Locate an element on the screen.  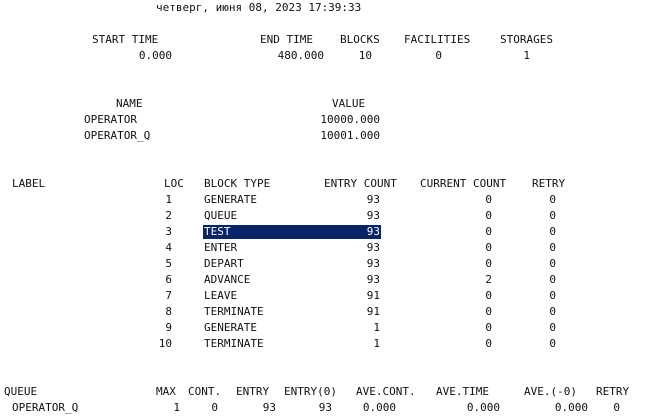
ave-time-header: AVE.TIME is located at coordinates (462, 391).